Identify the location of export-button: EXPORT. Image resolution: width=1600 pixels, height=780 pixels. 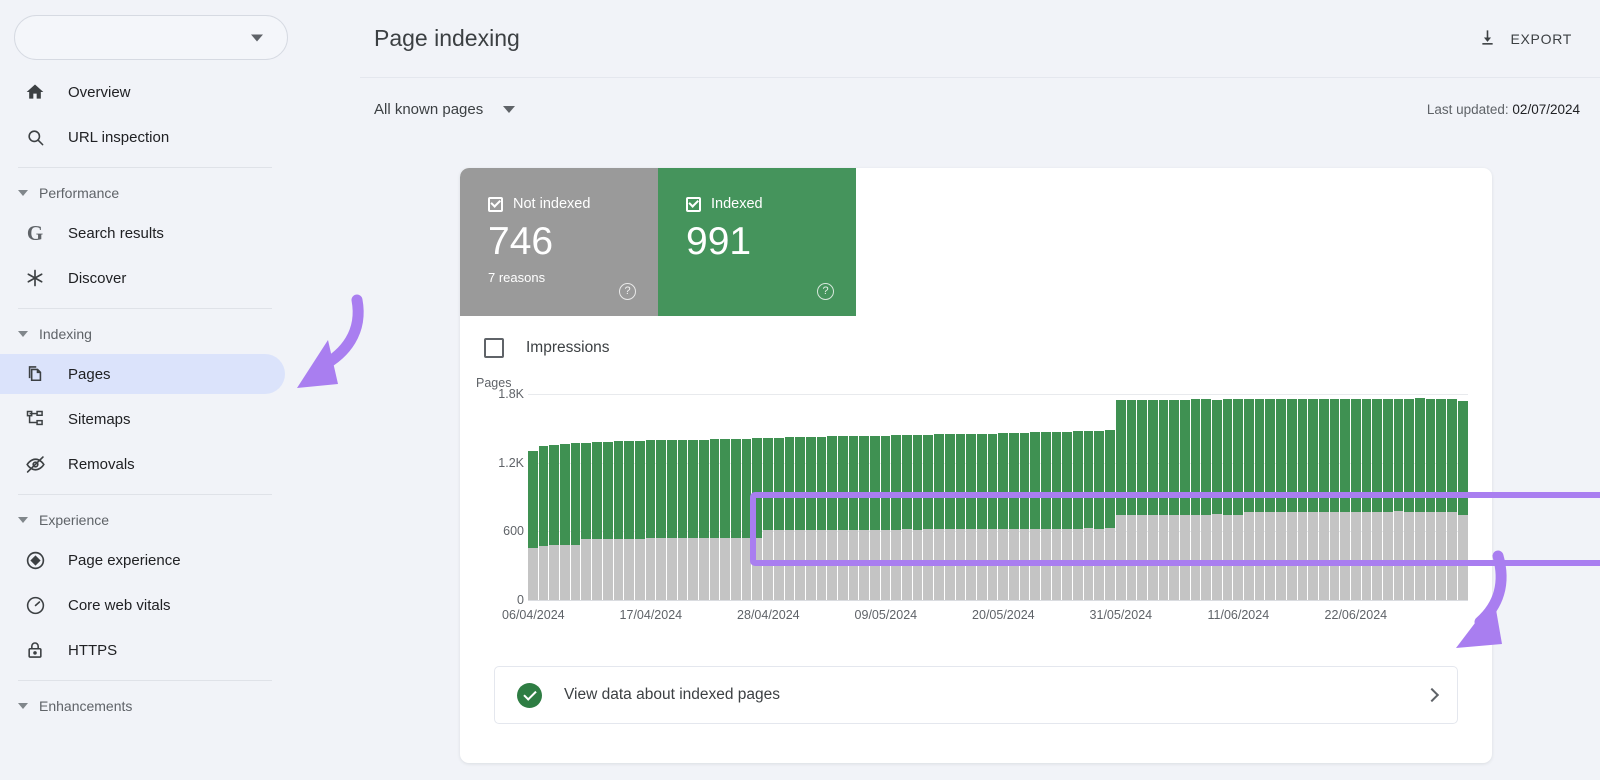
(1525, 39).